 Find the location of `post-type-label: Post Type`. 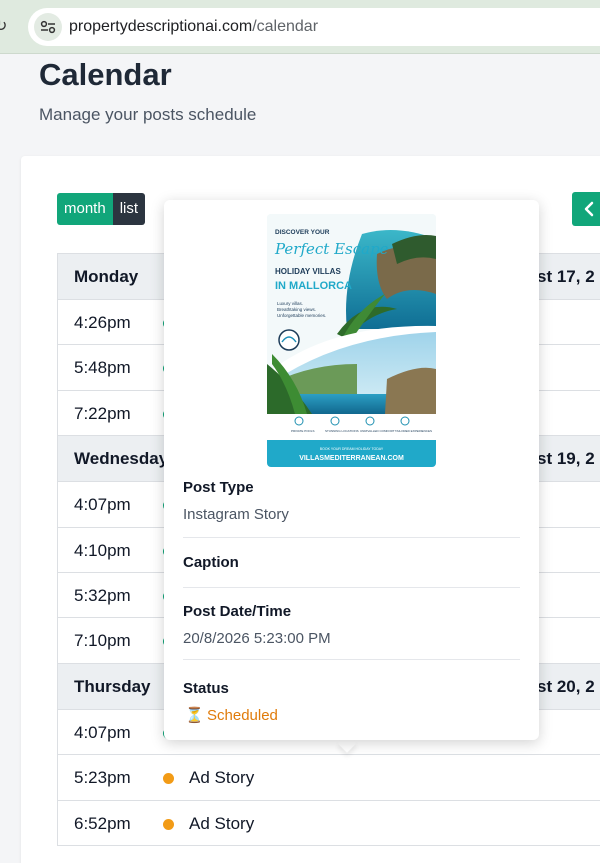

post-type-label: Post Type is located at coordinates (218, 487).